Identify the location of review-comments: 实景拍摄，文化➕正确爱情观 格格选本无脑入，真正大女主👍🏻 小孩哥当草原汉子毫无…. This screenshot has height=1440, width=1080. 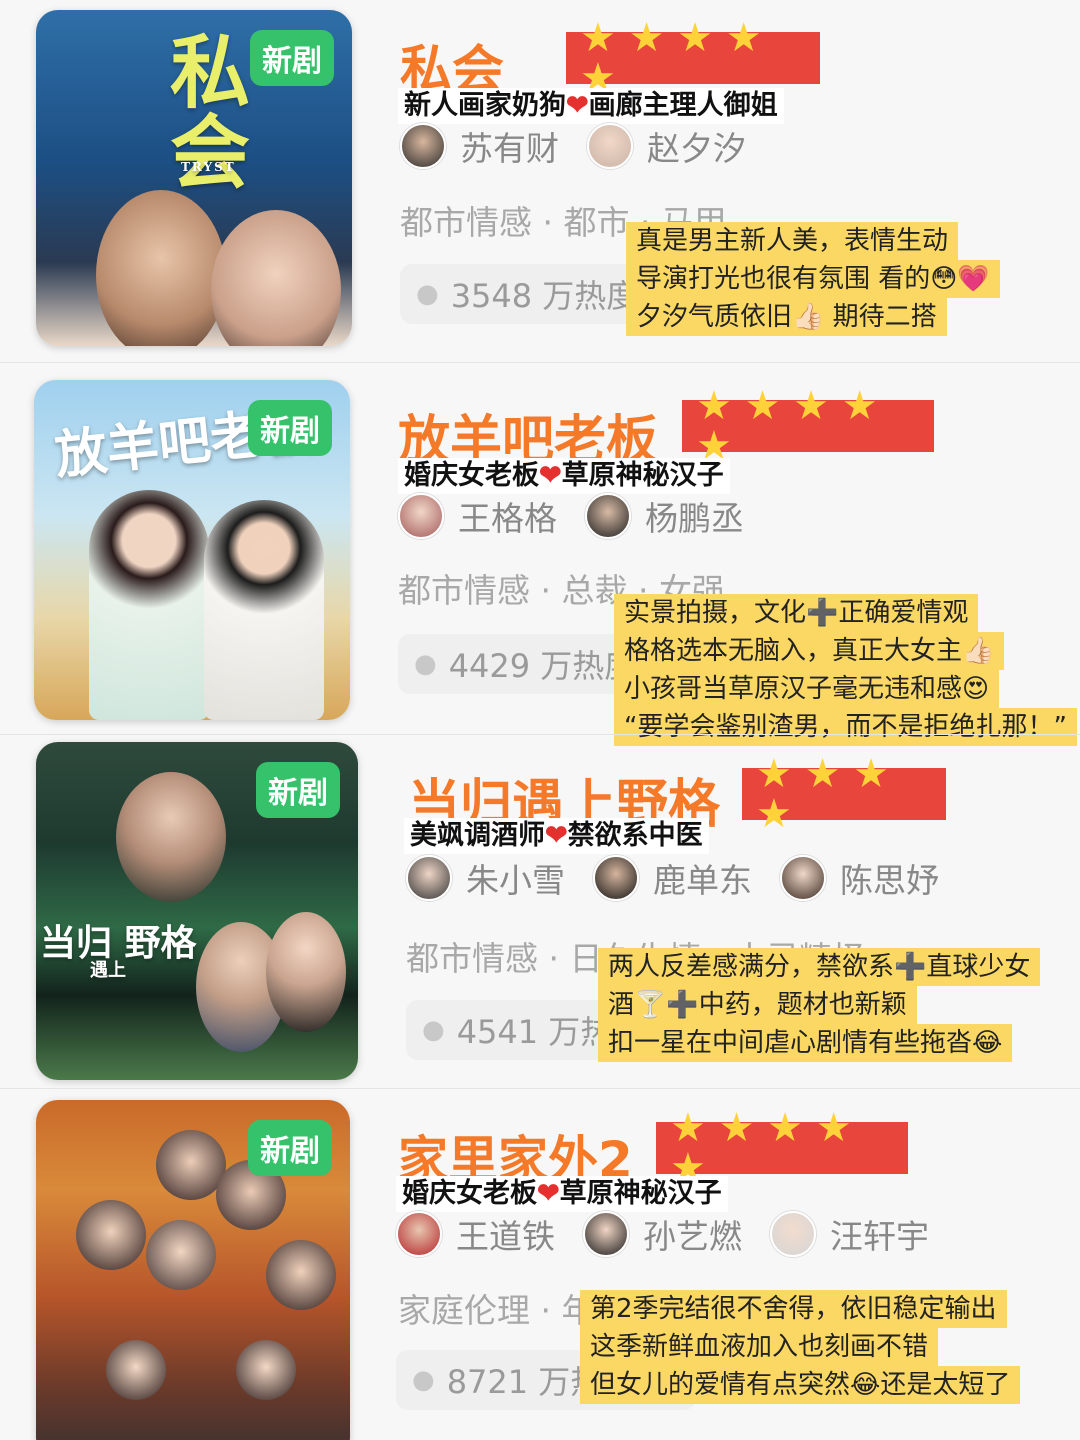
(845, 670).